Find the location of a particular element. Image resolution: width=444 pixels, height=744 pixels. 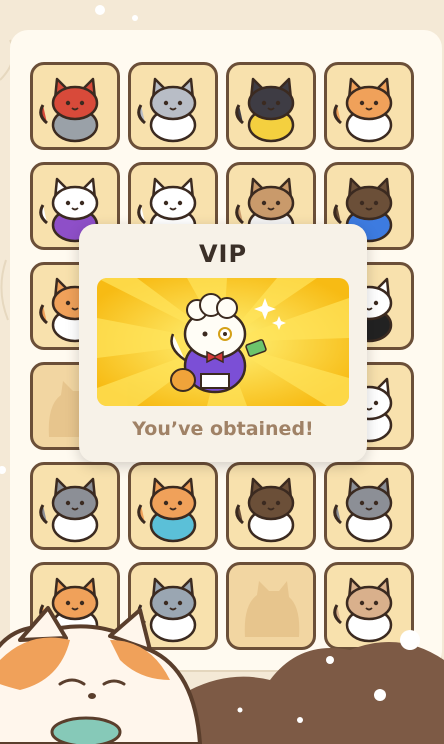

dialog-title: VIP is located at coordinates (223, 254).